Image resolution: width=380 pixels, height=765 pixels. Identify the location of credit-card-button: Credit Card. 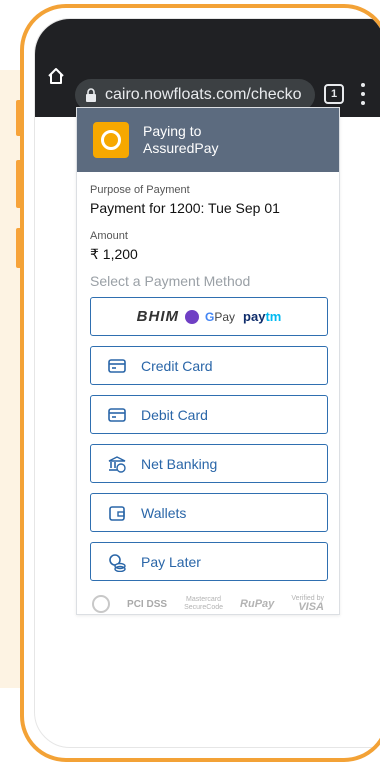
(209, 365).